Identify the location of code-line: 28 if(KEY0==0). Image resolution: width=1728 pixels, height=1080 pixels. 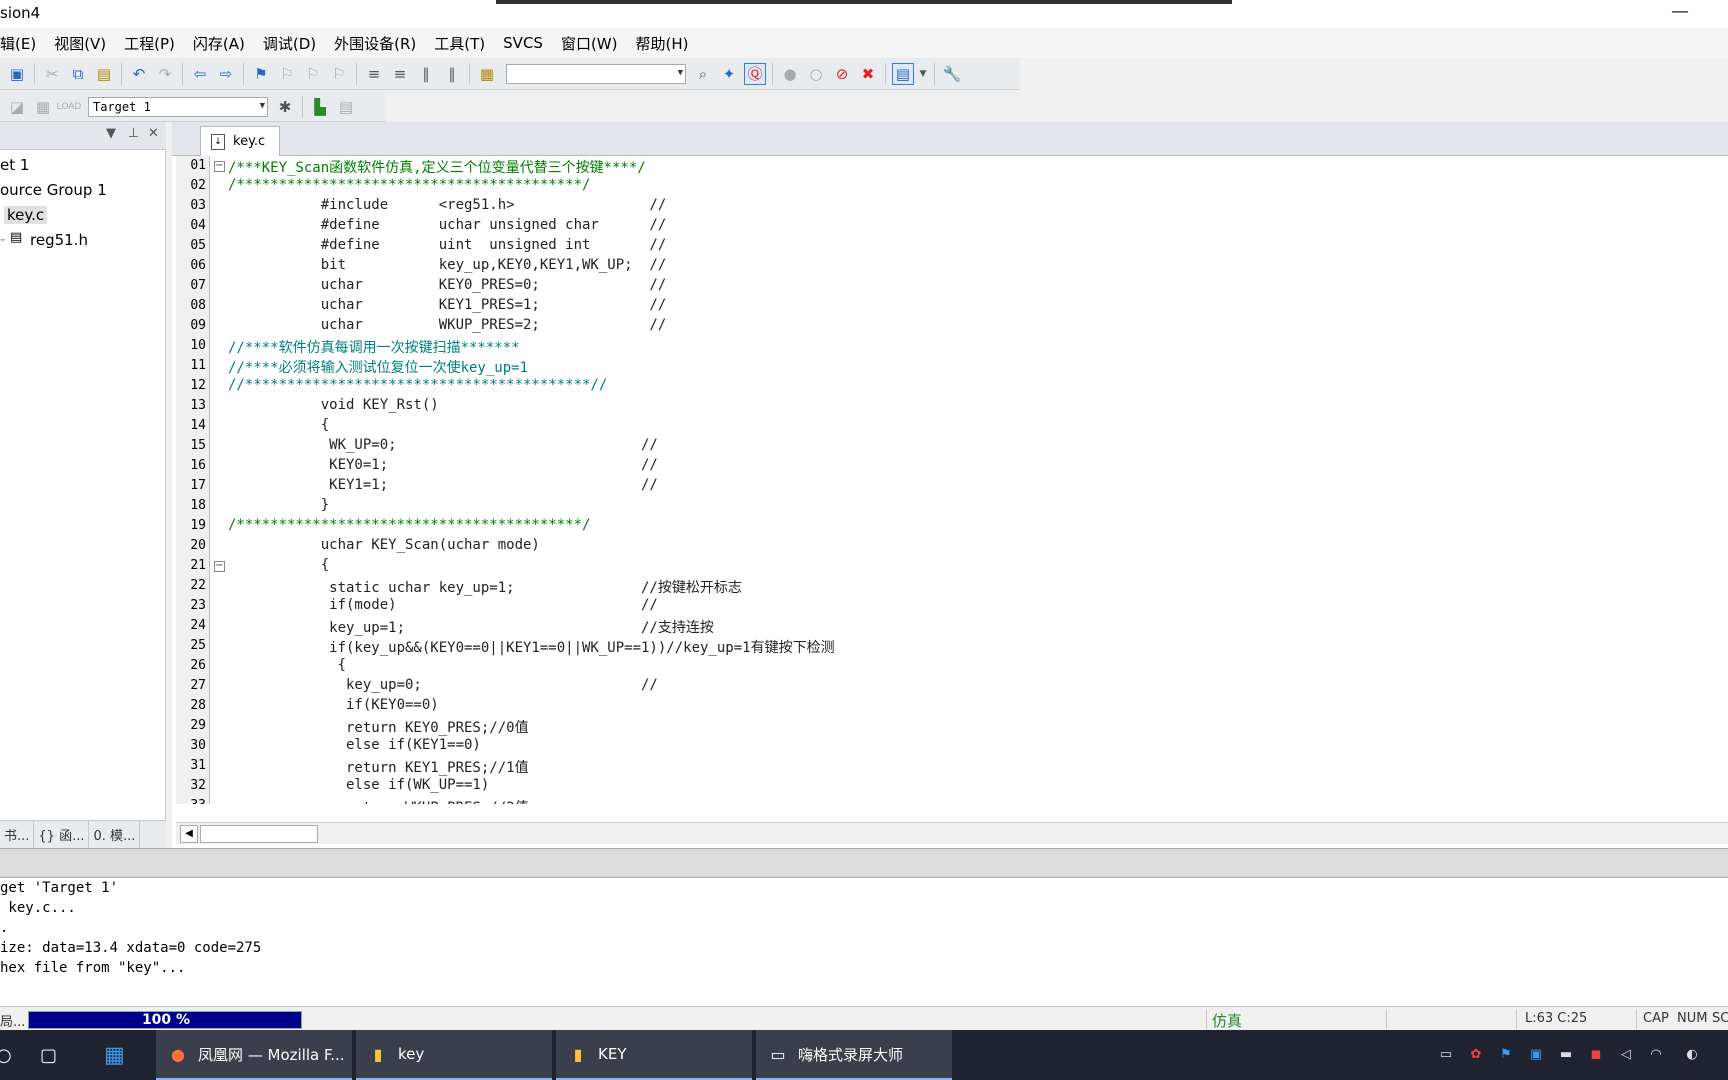
(950, 706).